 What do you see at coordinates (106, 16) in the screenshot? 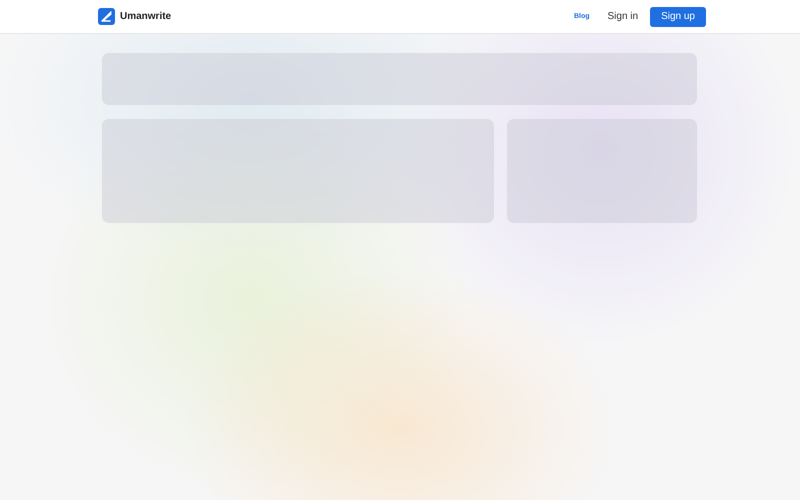
I see `pen-logo-icon` at bounding box center [106, 16].